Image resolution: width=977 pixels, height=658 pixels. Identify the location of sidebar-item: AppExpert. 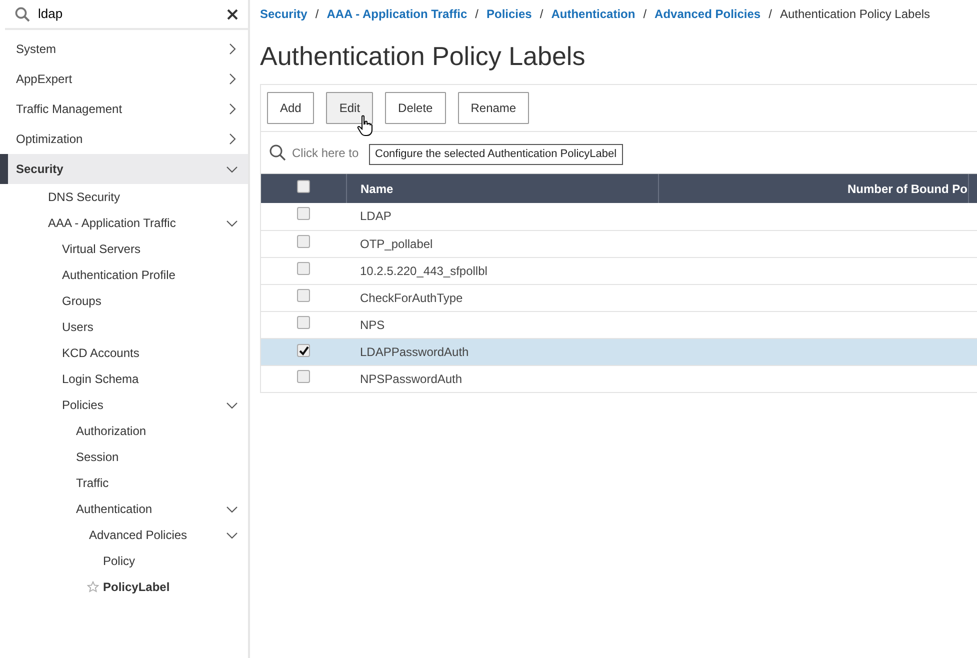
(124, 79).